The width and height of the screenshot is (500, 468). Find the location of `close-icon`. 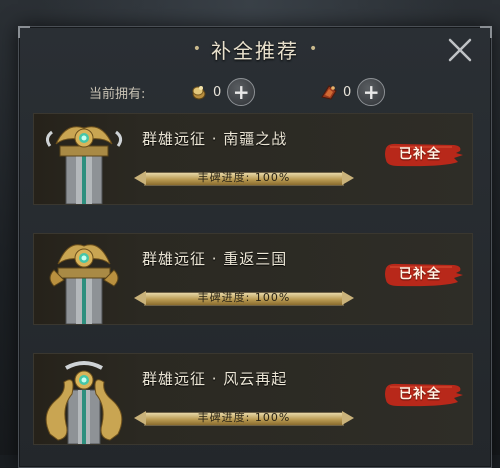

close-icon is located at coordinates (460, 50).